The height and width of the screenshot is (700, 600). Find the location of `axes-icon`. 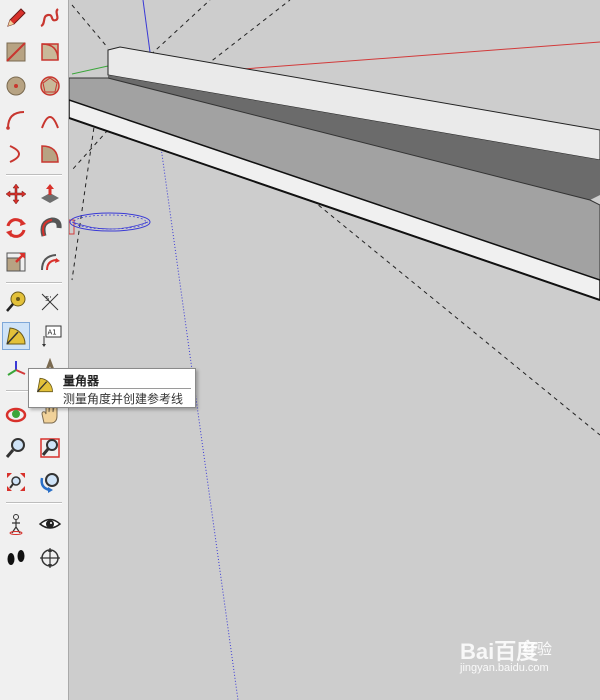

axes-icon is located at coordinates (16, 368).